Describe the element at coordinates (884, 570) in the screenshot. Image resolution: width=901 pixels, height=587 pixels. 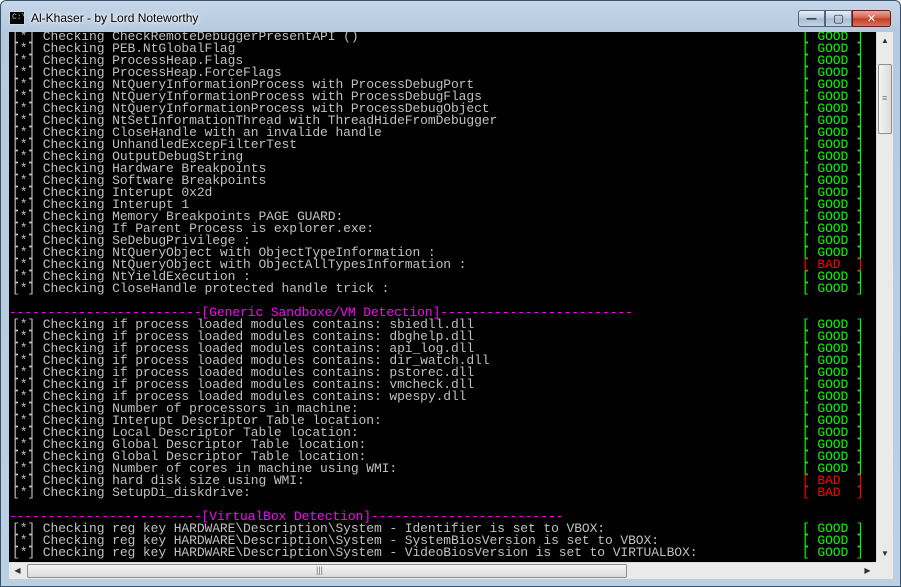
I see `scrollbar-corner` at that location.